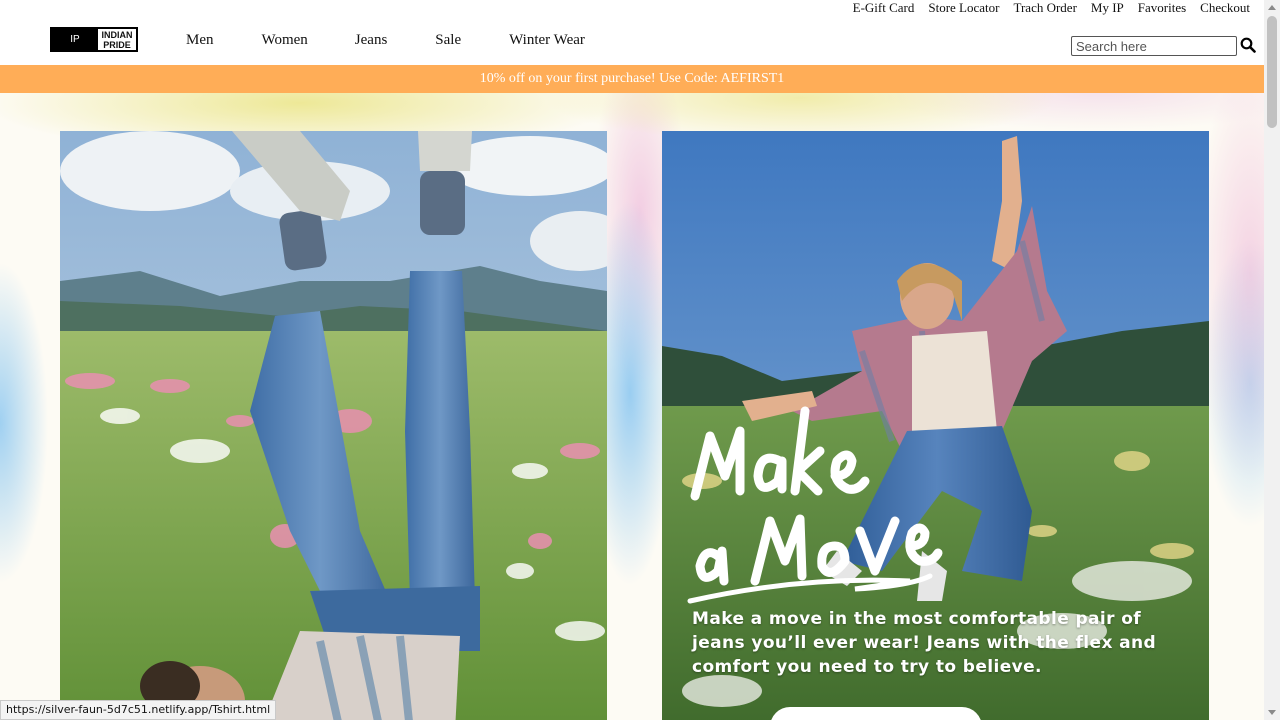 The width and height of the screenshot is (1280, 720). I want to click on logo-line-2: PRIDE, so click(117, 44).